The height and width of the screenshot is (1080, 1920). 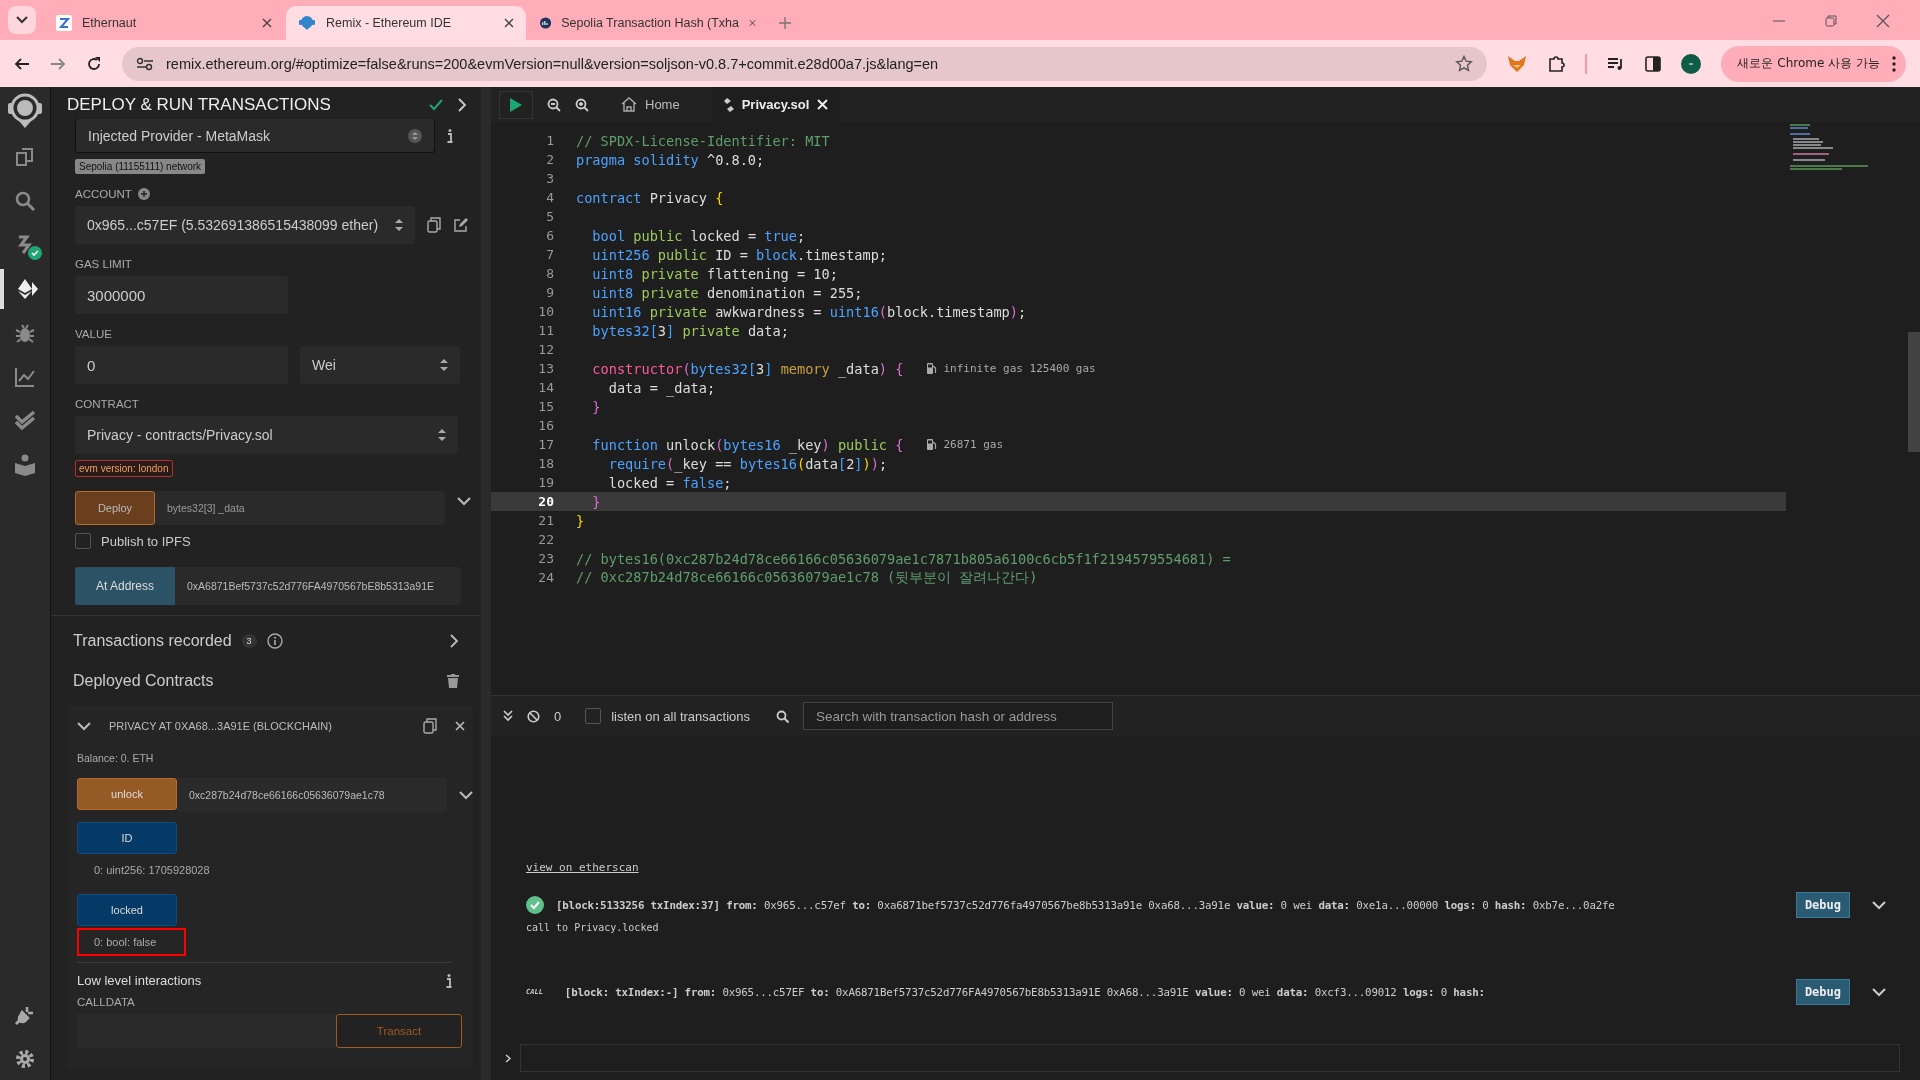 I want to click on play-icon, so click(x=516, y=104).